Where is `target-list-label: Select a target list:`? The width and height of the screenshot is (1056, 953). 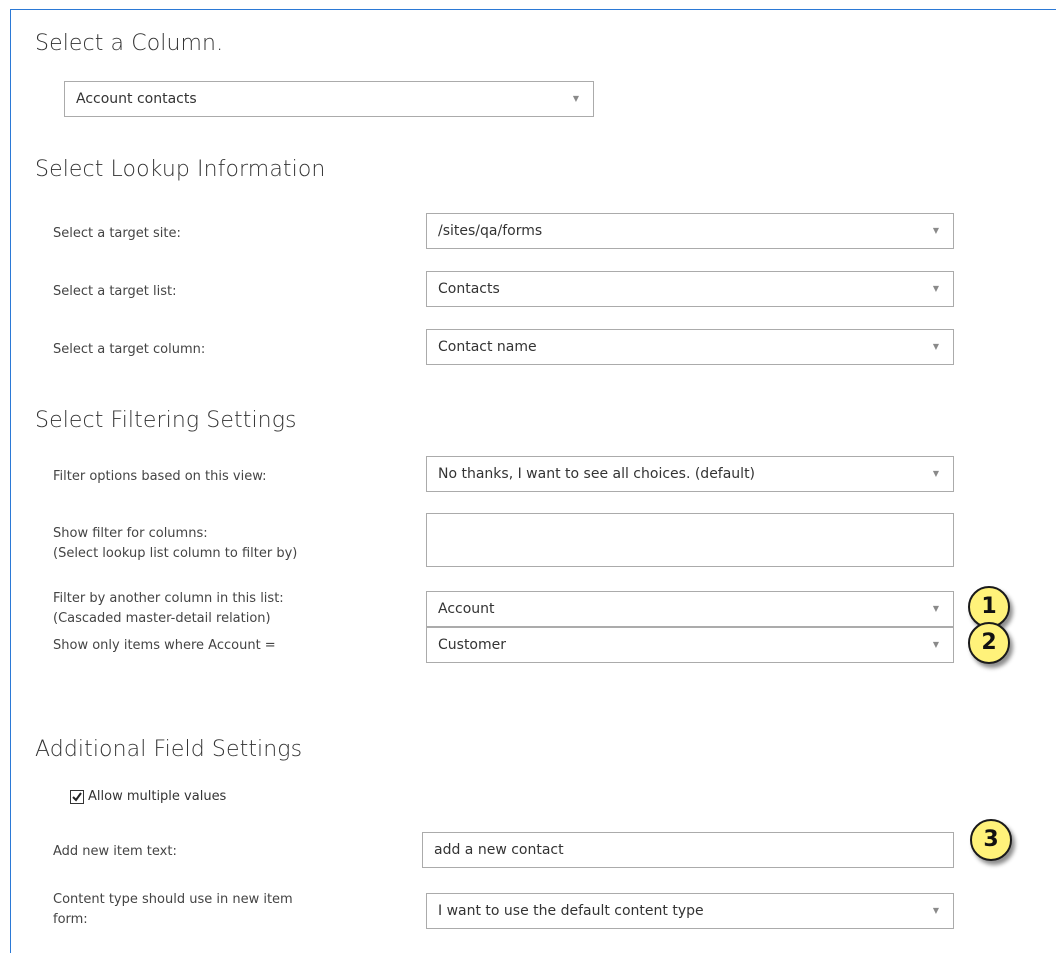
target-list-label: Select a target list: is located at coordinates (115, 291).